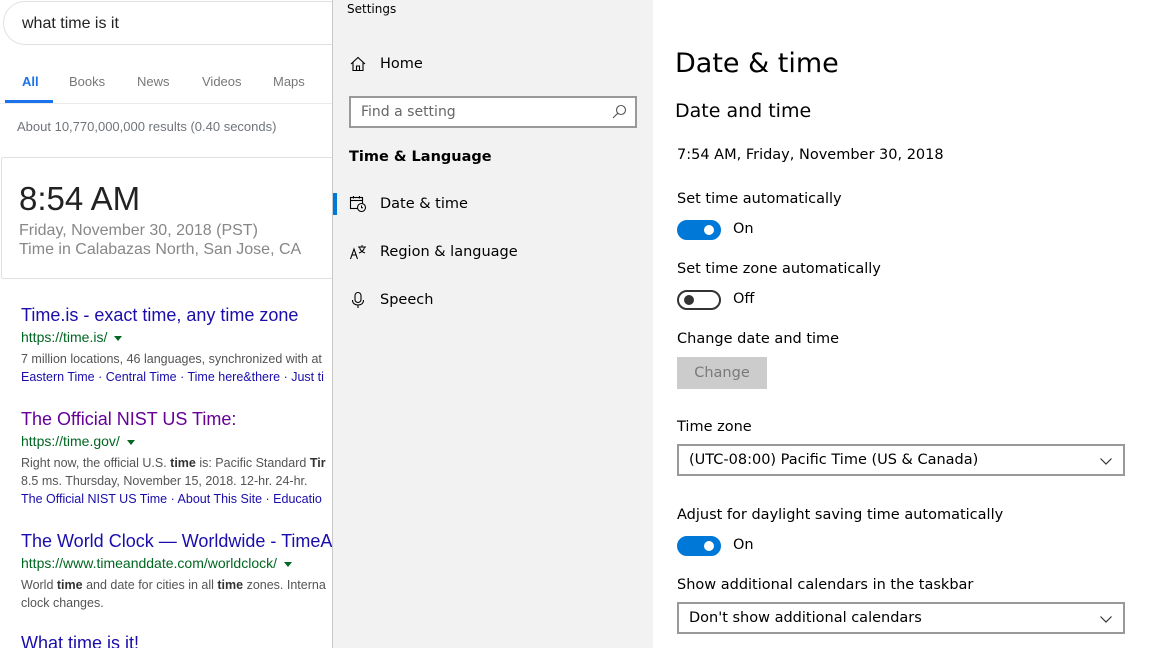 Image resolution: width=1150 pixels, height=648 pixels. I want to click on nav-item-label: Date & time, so click(424, 204).